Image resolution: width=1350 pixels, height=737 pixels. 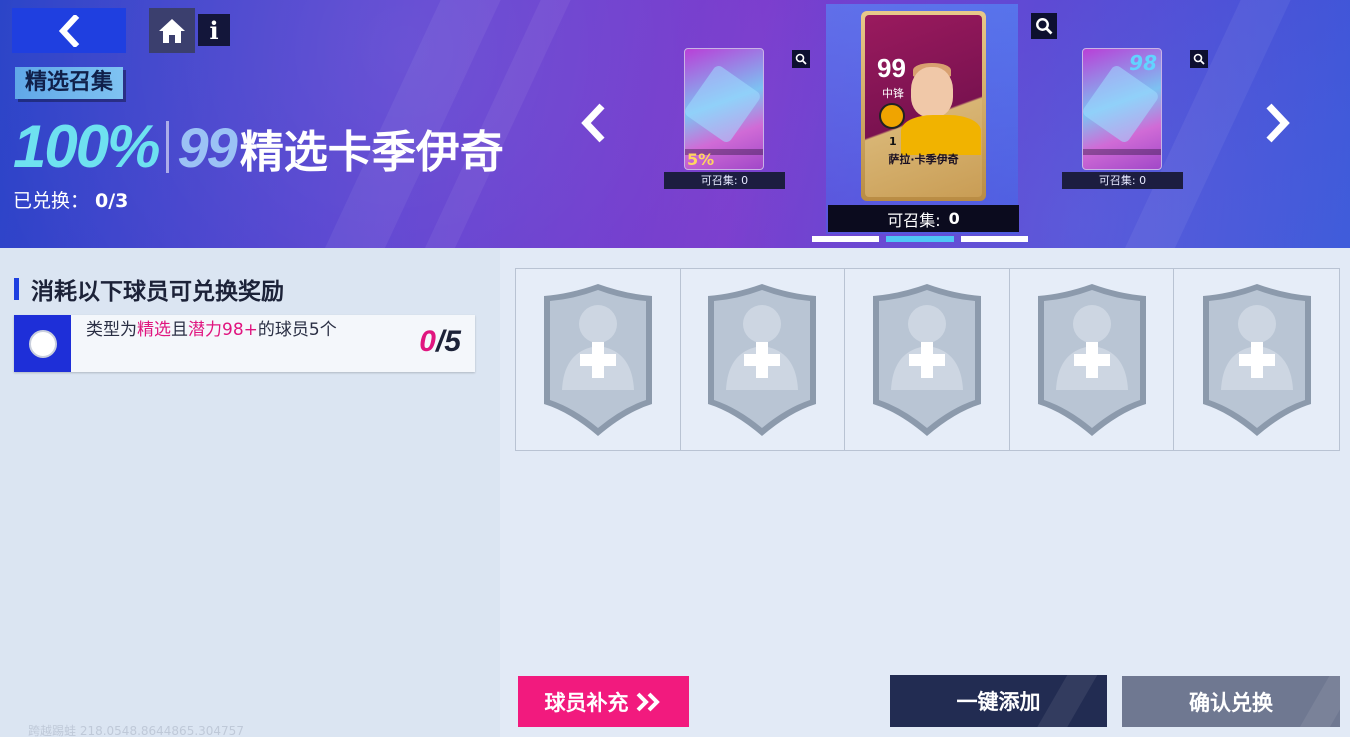 I want to click on club-badge-icon, so click(x=892, y=116).